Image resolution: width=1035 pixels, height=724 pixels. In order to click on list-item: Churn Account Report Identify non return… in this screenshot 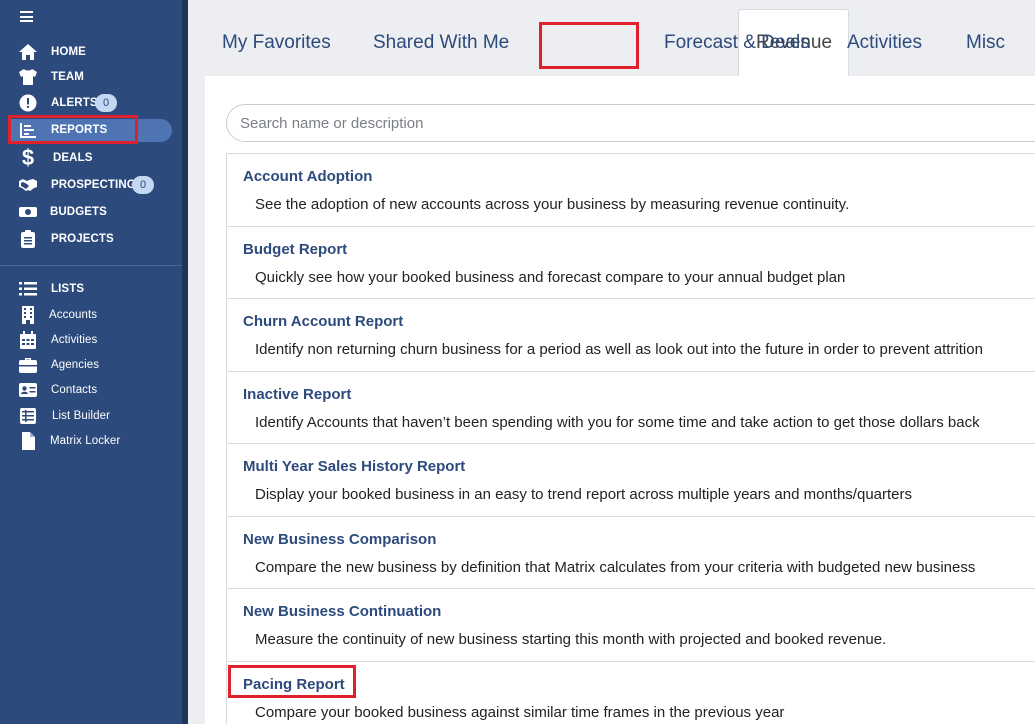, I will do `click(631, 335)`.